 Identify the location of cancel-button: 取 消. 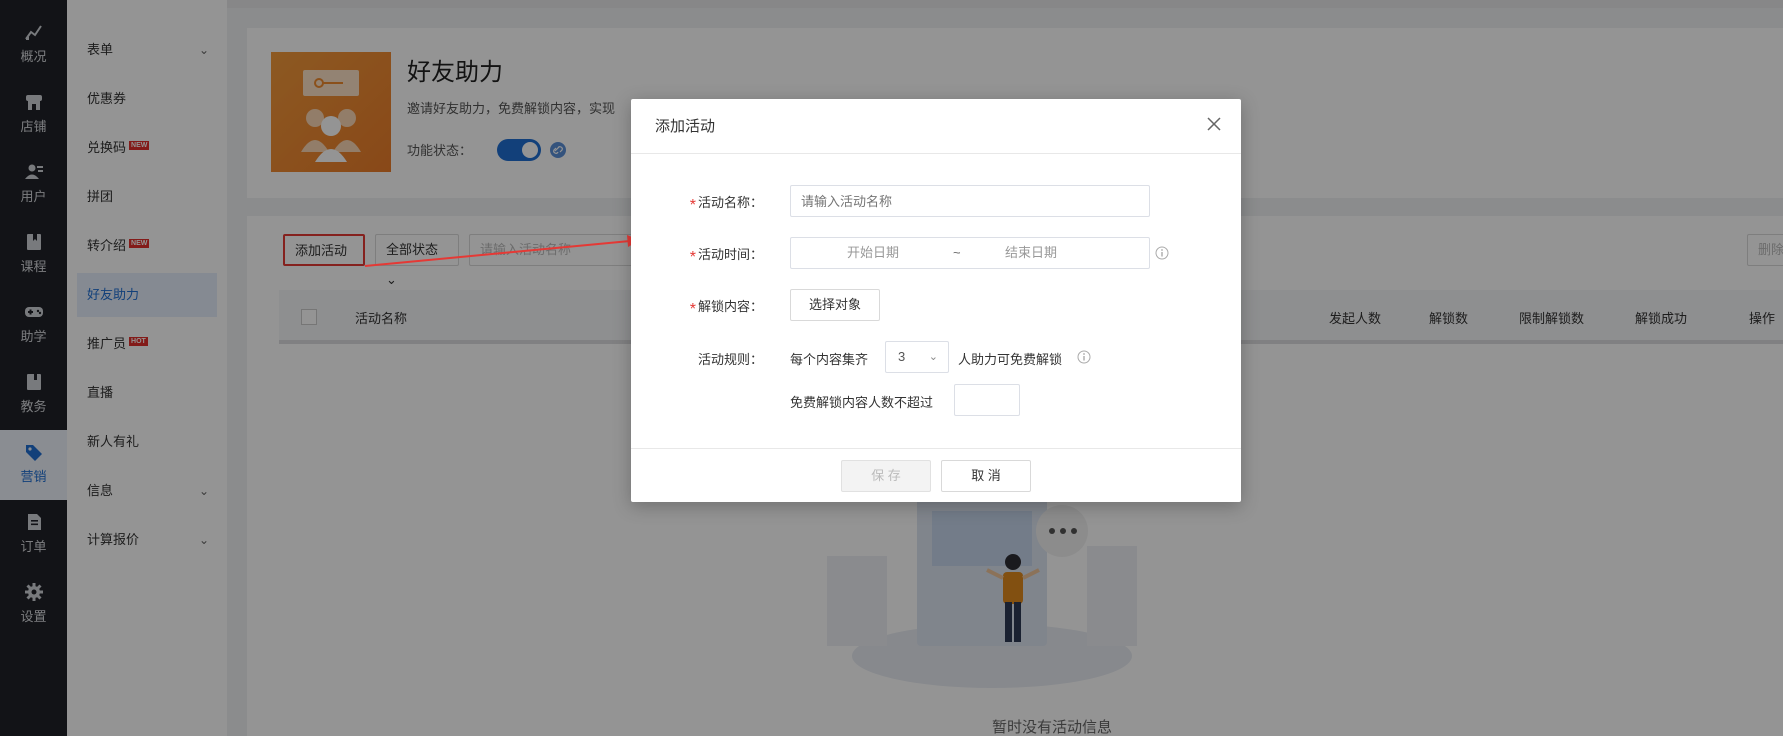
(986, 476).